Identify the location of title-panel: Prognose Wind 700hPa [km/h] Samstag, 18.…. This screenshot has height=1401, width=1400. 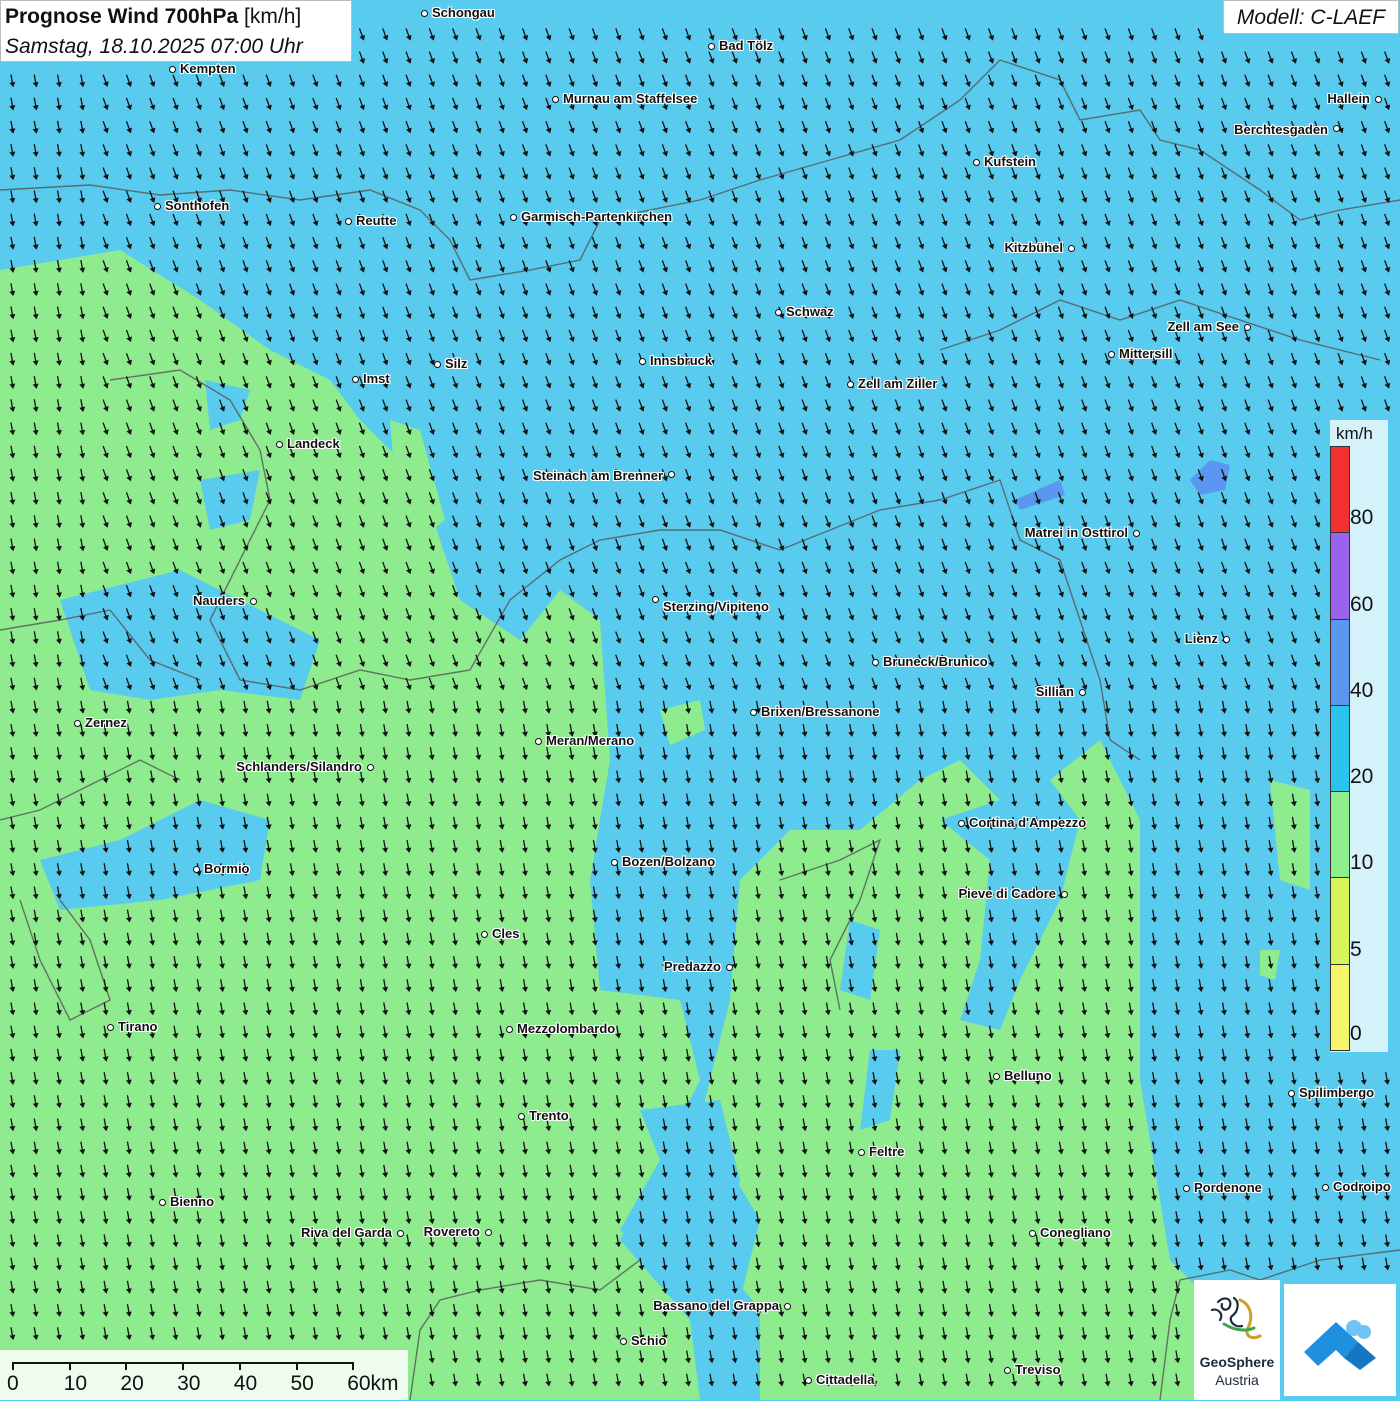
(176, 31).